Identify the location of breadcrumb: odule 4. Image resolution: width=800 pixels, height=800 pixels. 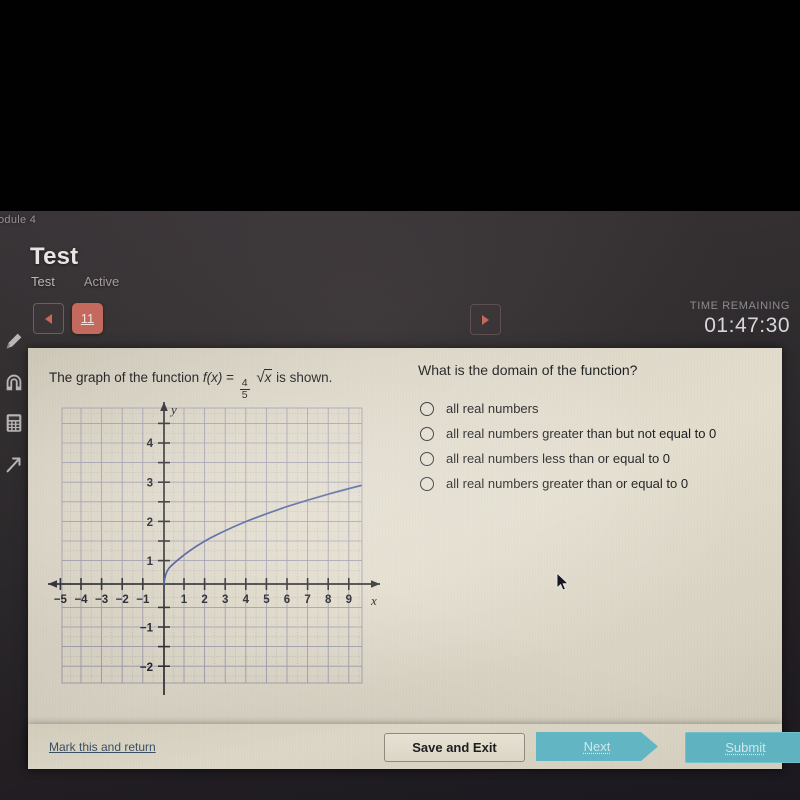
(18, 220).